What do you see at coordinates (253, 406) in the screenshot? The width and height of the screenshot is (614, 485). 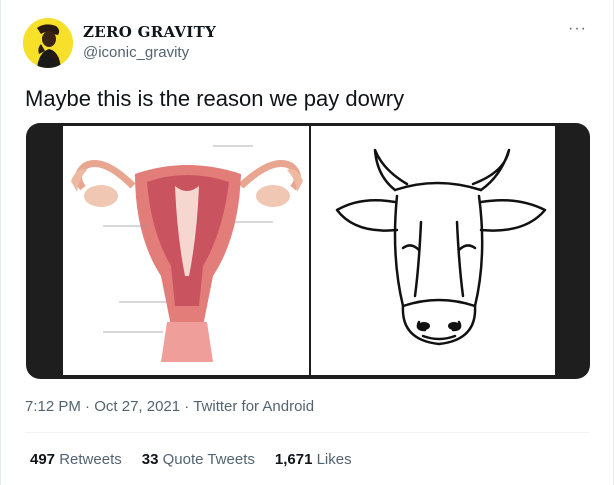 I see `tweet-source: Twitter for Android` at bounding box center [253, 406].